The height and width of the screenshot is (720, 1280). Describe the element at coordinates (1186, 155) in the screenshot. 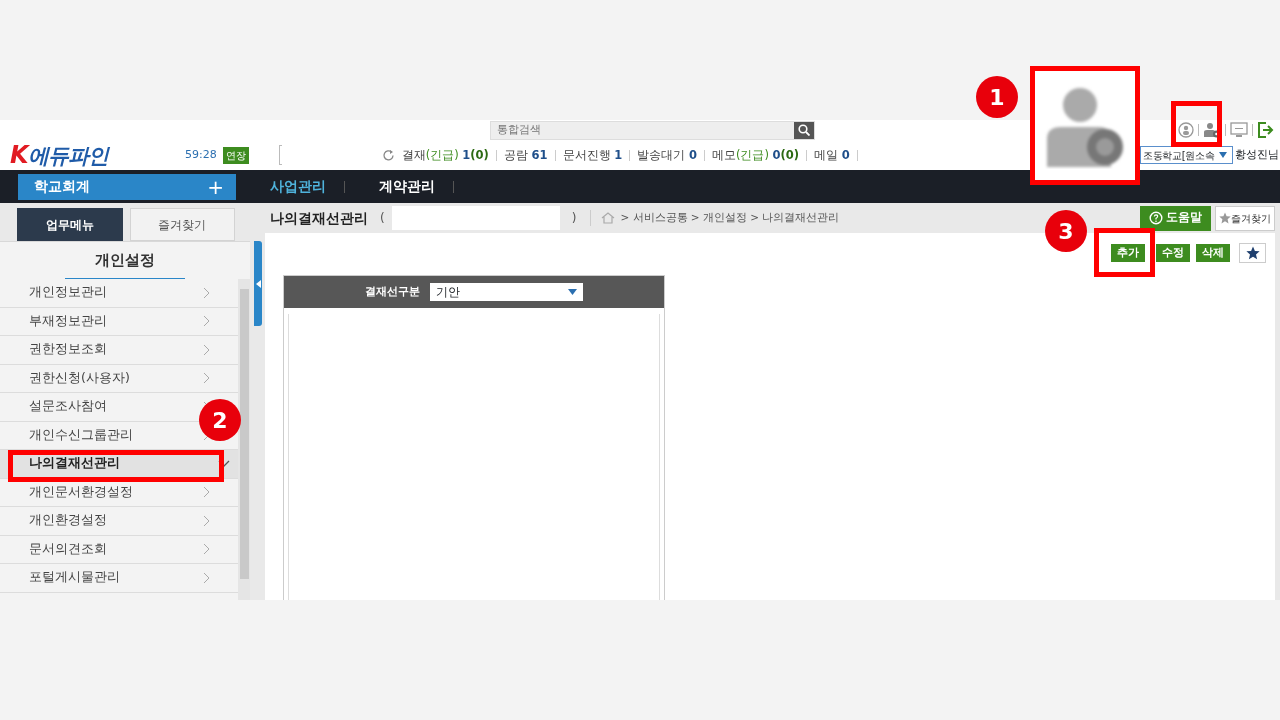

I see `organization-select: 조동학교[원소속` at that location.